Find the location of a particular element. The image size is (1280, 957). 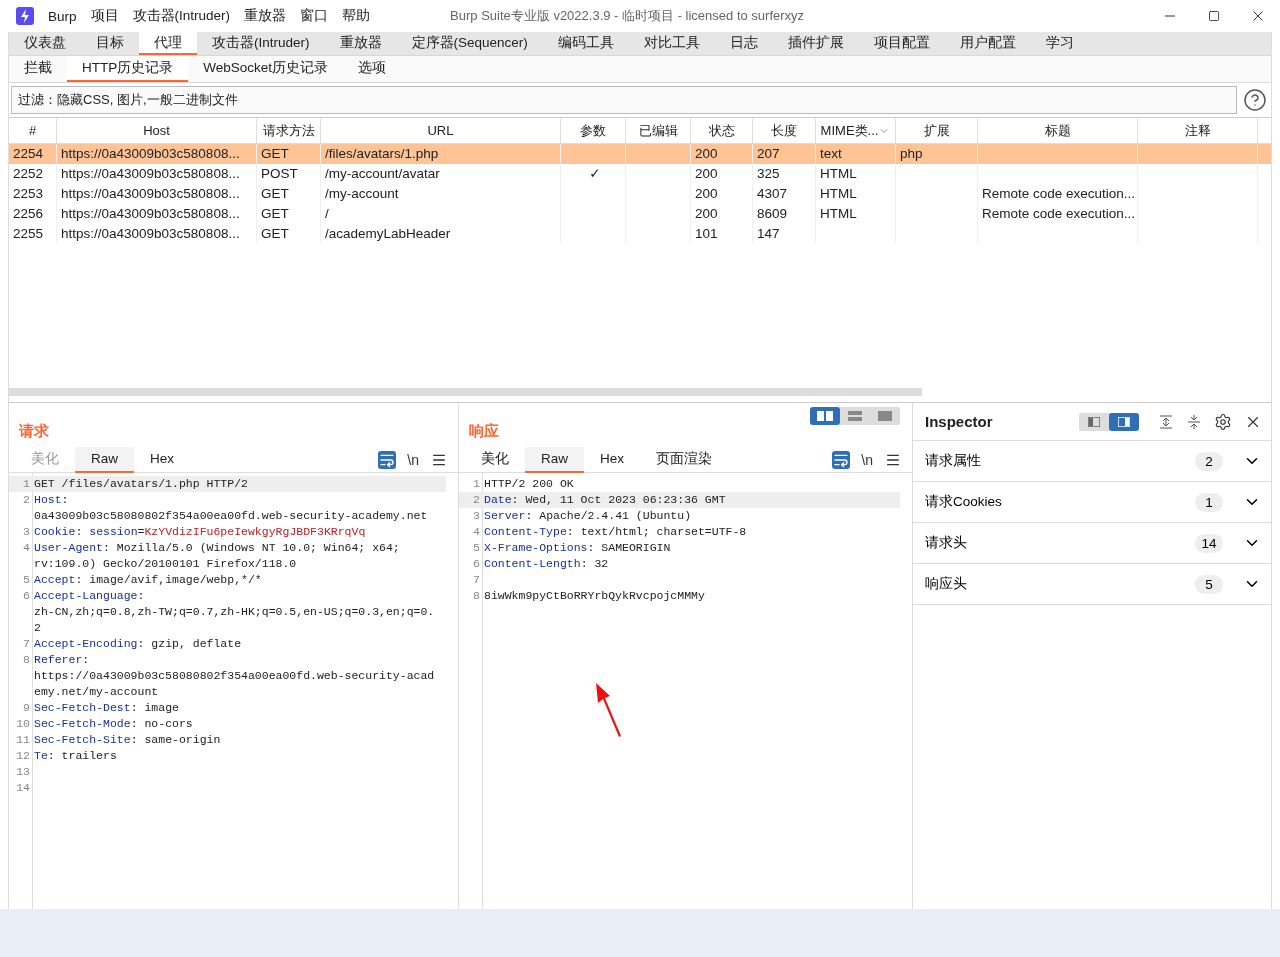

arrow-drawing is located at coordinates (608, 711).